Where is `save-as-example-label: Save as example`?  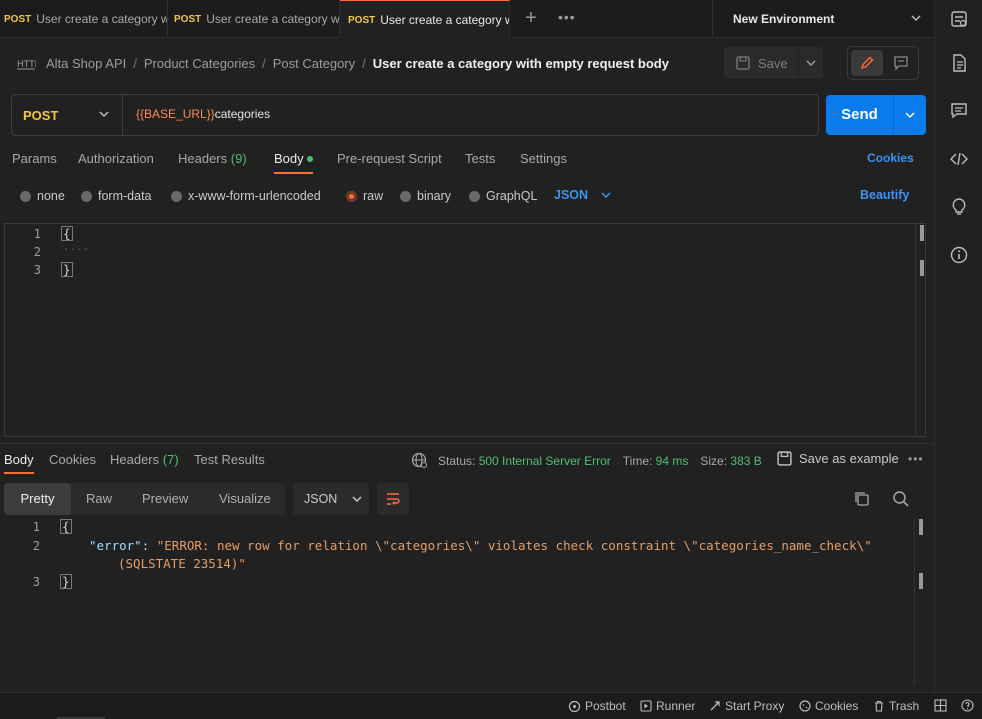 save-as-example-label: Save as example is located at coordinates (849, 458).